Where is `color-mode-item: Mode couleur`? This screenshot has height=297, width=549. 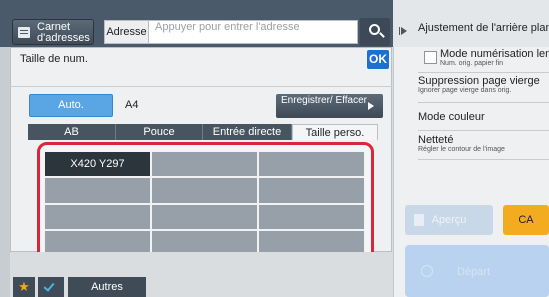 color-mode-item: Mode couleur is located at coordinates (483, 117).